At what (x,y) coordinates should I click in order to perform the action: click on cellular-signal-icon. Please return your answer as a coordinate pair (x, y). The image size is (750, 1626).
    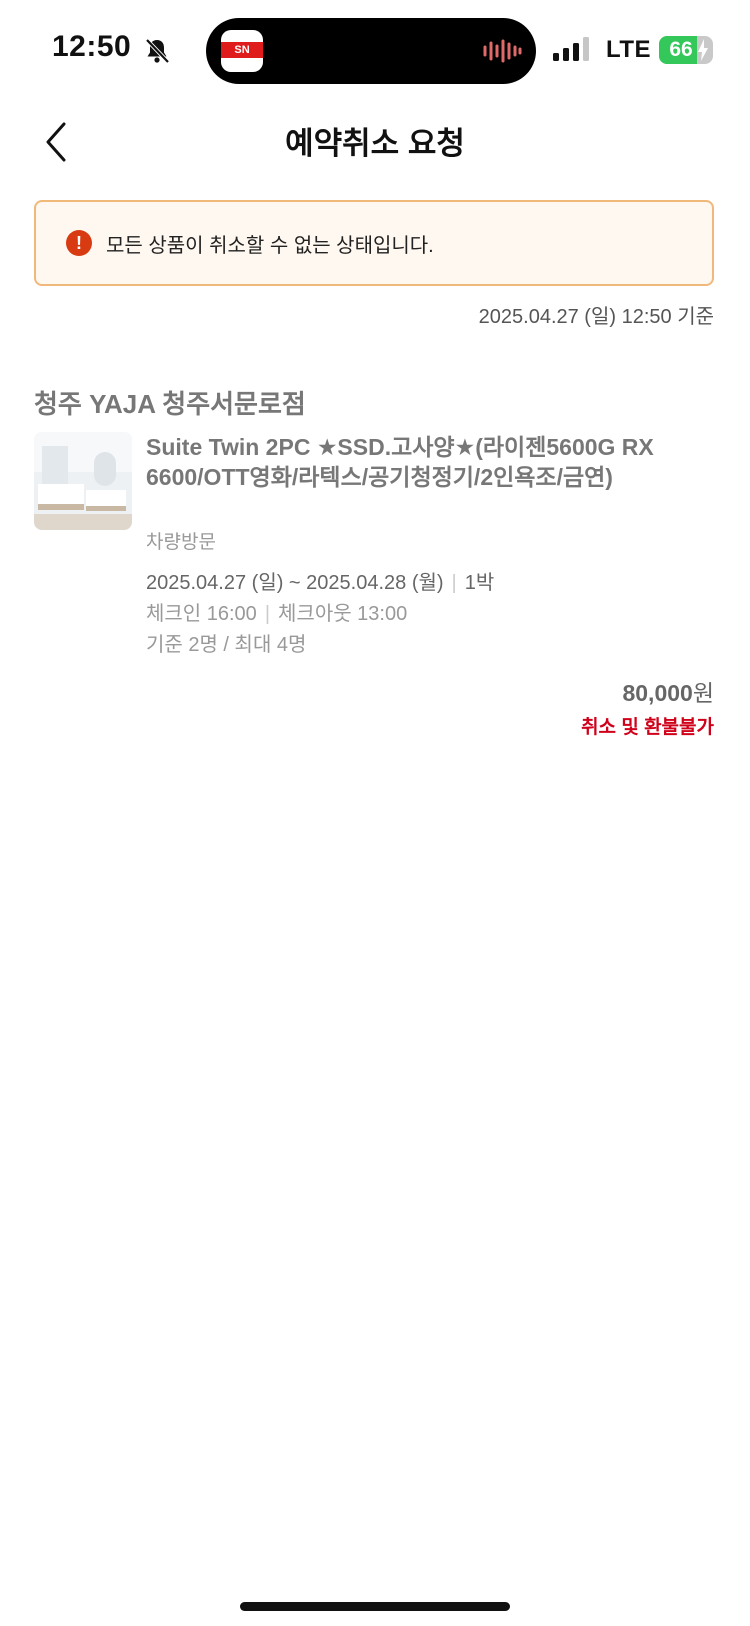
    Looking at the image, I should click on (571, 49).